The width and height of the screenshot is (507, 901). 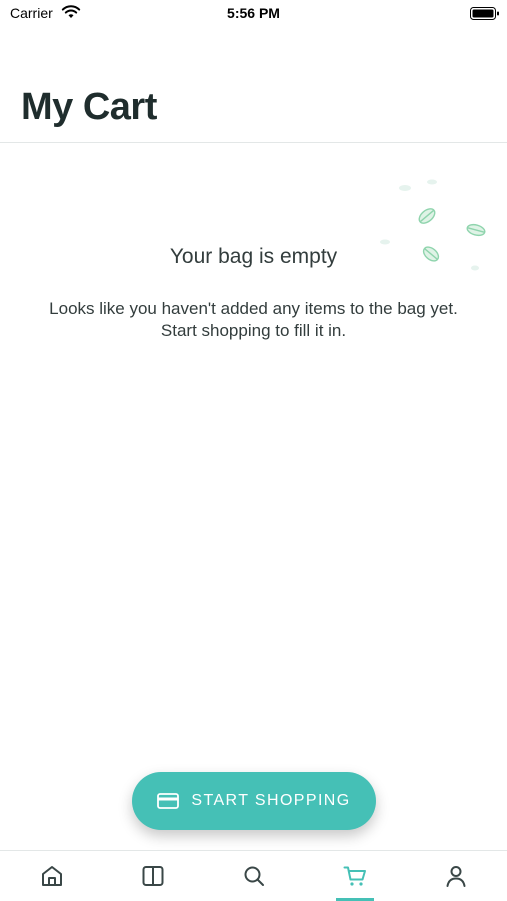 I want to click on status-bar: Carrier 5:56 PM, so click(x=253, y=14).